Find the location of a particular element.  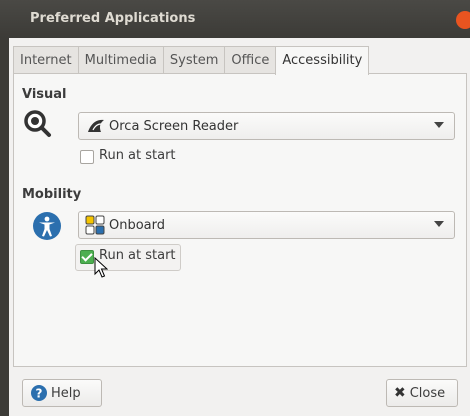

tab-system: System is located at coordinates (194, 60).